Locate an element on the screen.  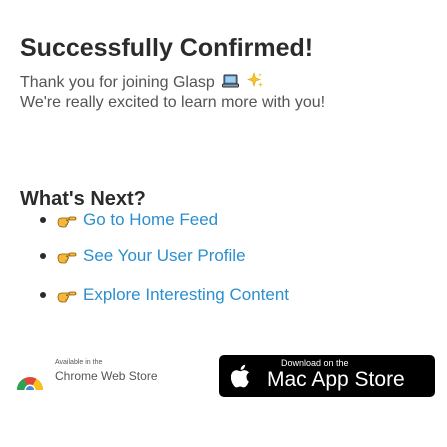
user-profile-link: See Your User Profile is located at coordinates (143, 256).